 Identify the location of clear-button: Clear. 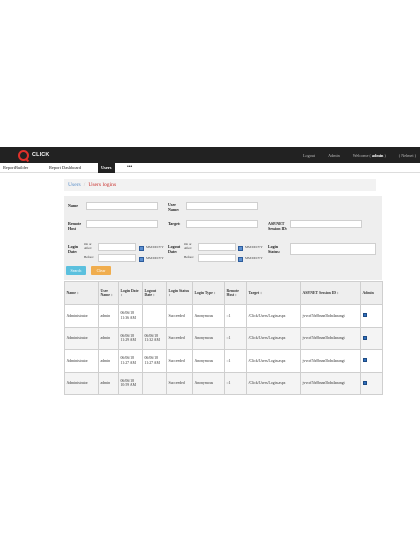
(101, 270).